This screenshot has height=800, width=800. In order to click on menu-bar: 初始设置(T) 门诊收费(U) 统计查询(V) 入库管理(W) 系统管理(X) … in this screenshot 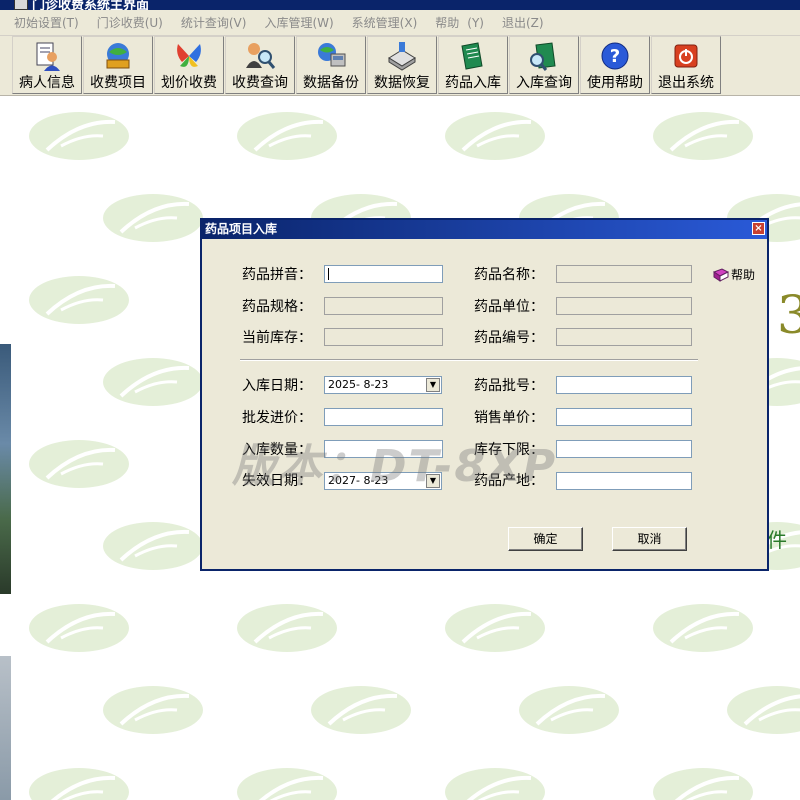, I will do `click(400, 23)`.